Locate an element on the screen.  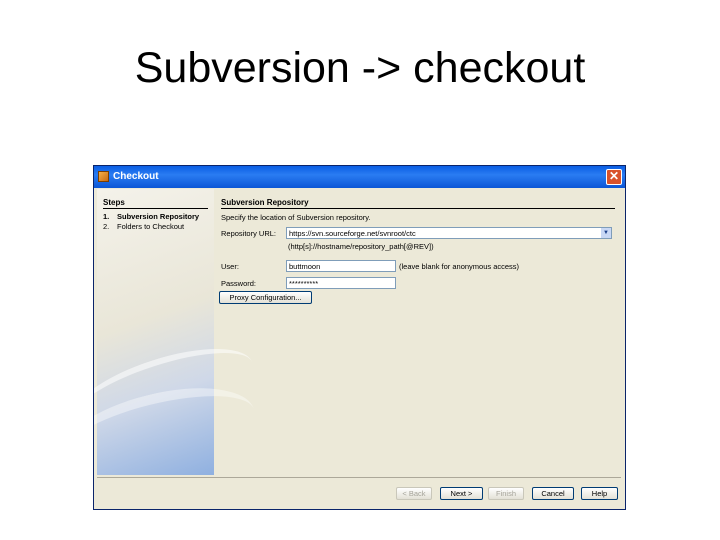
password-field: ********** is located at coordinates (341, 283).